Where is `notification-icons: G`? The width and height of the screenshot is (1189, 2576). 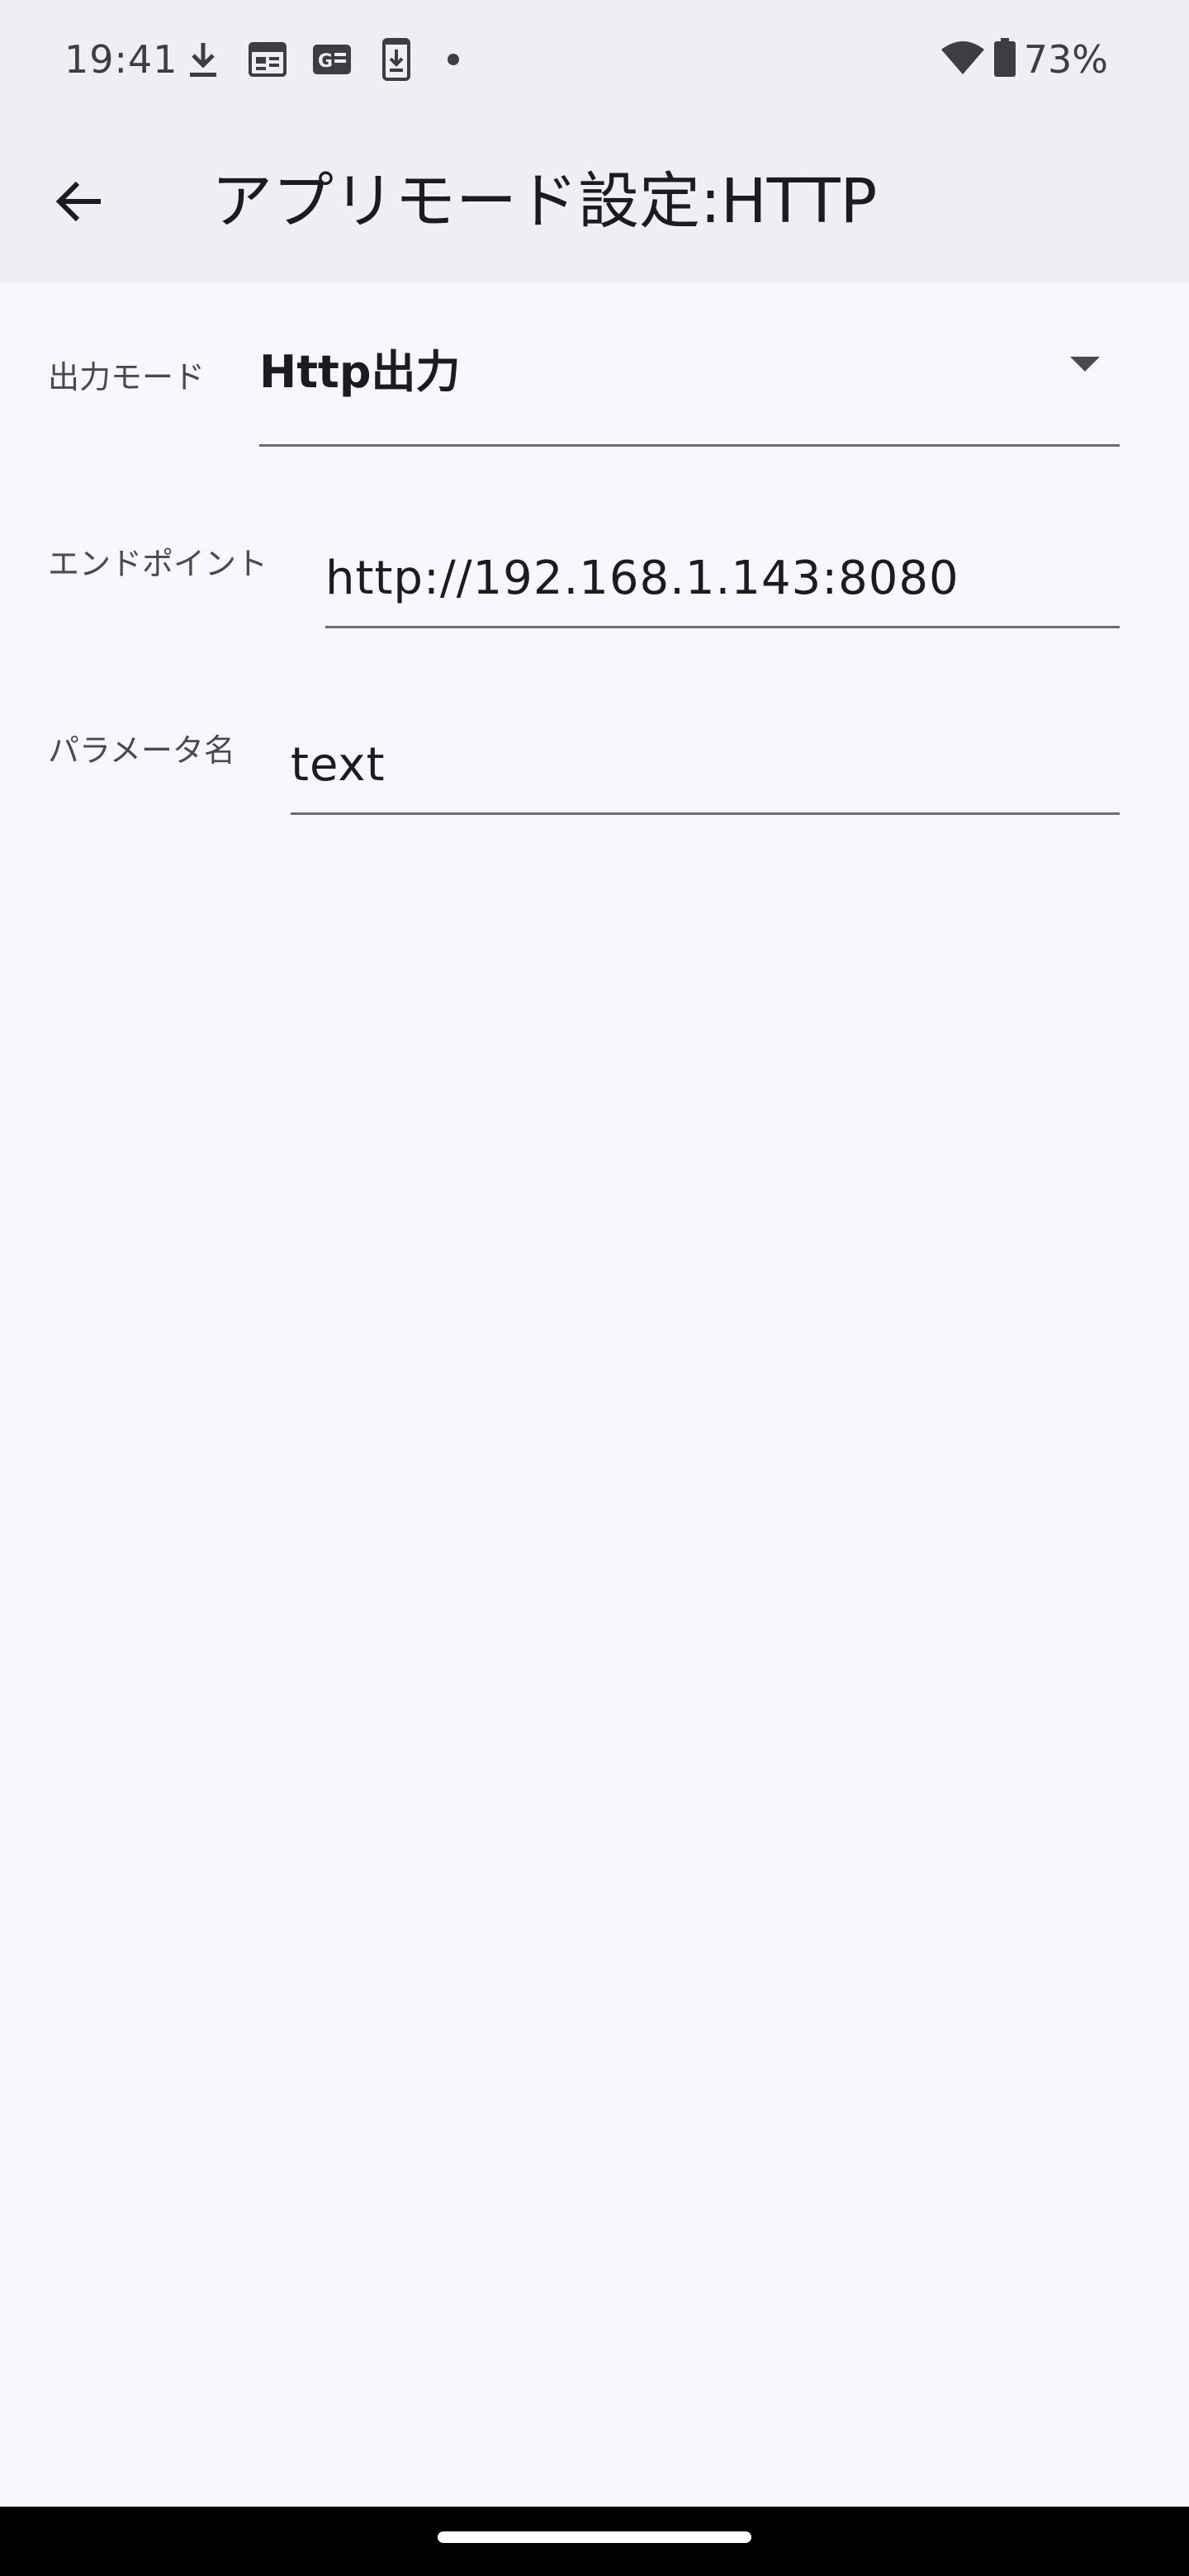
notification-icons: G is located at coordinates (319, 59).